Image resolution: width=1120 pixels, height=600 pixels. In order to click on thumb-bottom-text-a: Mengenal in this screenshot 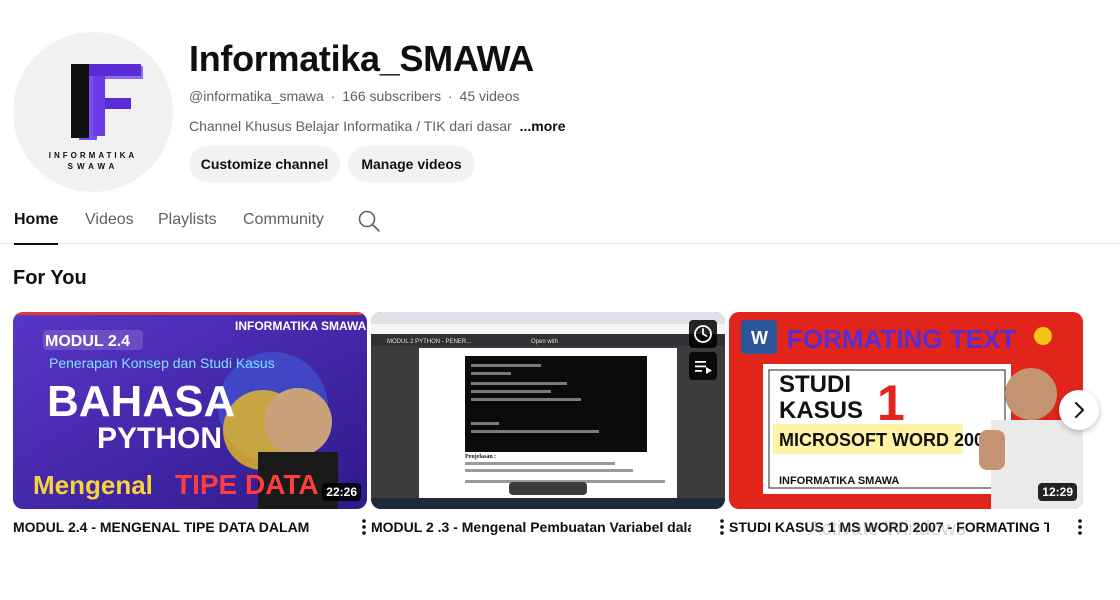, I will do `click(93, 485)`.